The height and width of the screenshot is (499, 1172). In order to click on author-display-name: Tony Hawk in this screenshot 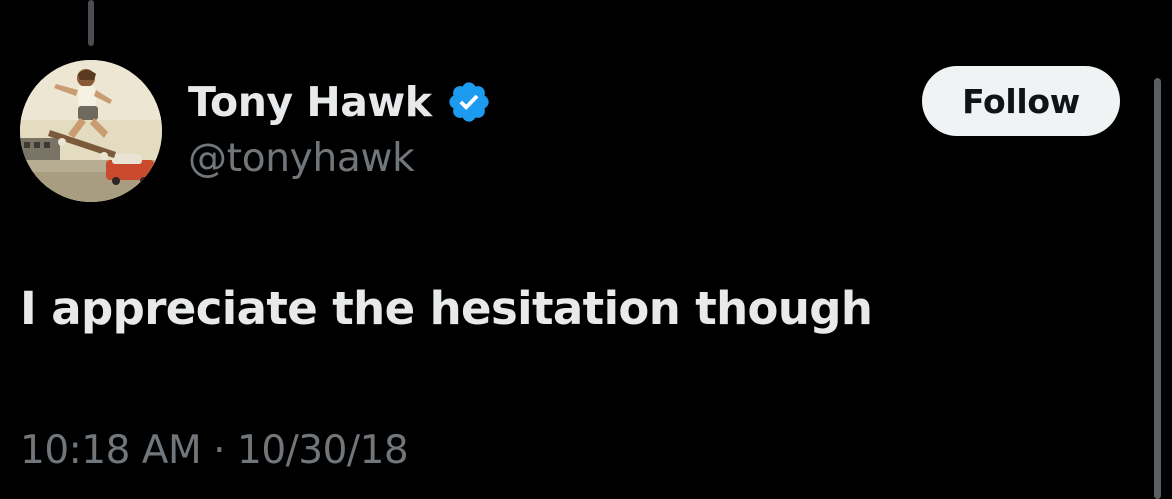, I will do `click(310, 102)`.